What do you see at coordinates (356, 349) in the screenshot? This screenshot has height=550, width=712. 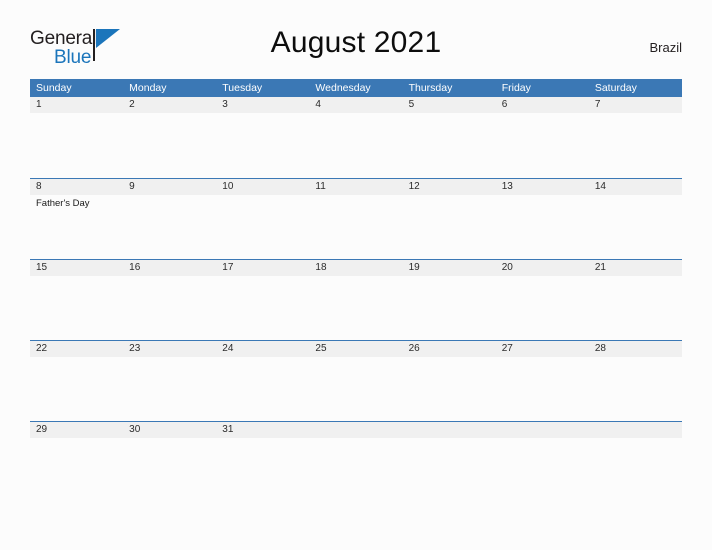 I see `day-number-strip: 25` at bounding box center [356, 349].